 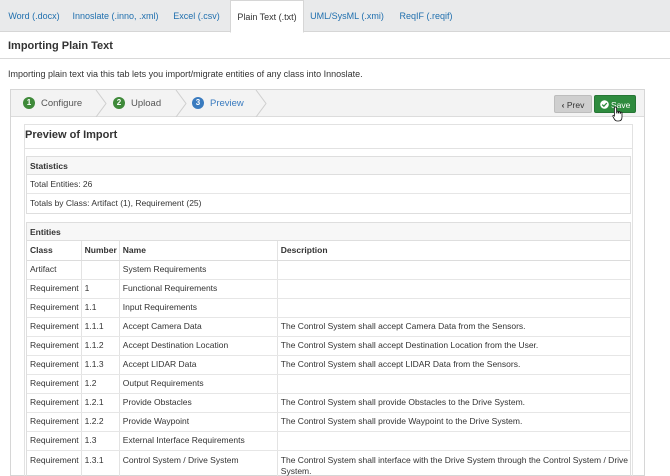 What do you see at coordinates (328, 166) in the screenshot?
I see `statistics-heading: Statistics` at bounding box center [328, 166].